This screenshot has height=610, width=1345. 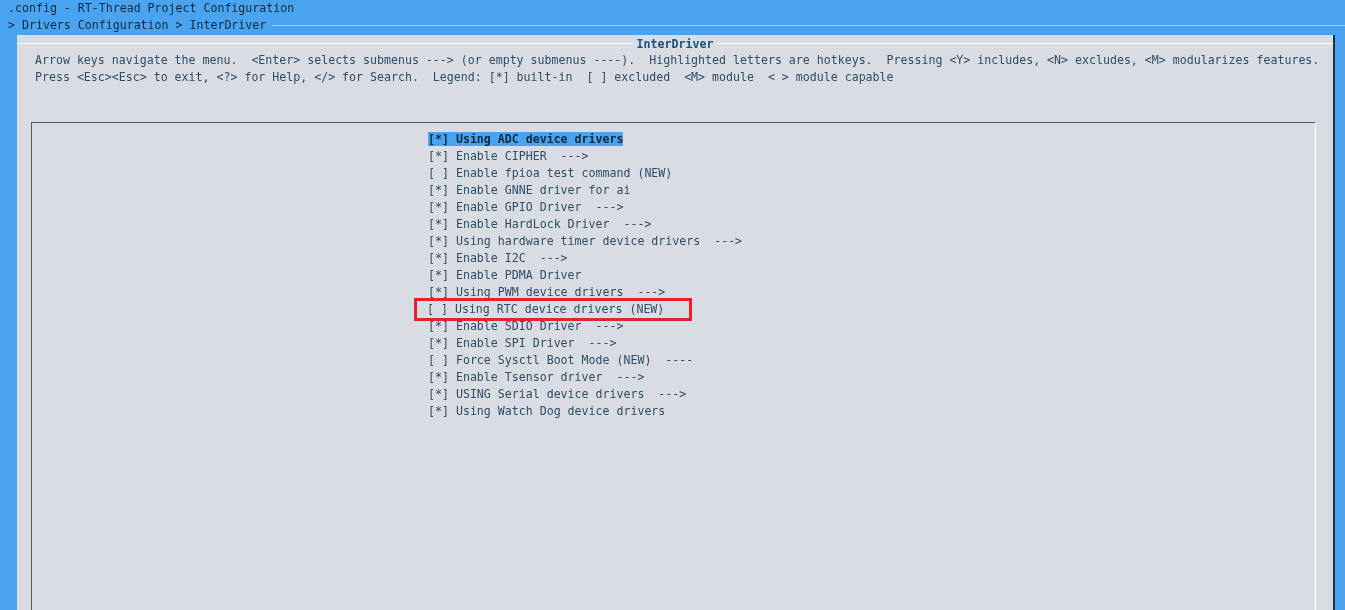 What do you see at coordinates (678, 60) in the screenshot?
I see `help-text: Arrow keys navigate the menu. <Enter> selects submenus ---> (or empty submenus ----). Highlighted letters are hotkeys. Pressing <Y> includes, <N> excludes, <M> modularizes features.` at bounding box center [678, 60].